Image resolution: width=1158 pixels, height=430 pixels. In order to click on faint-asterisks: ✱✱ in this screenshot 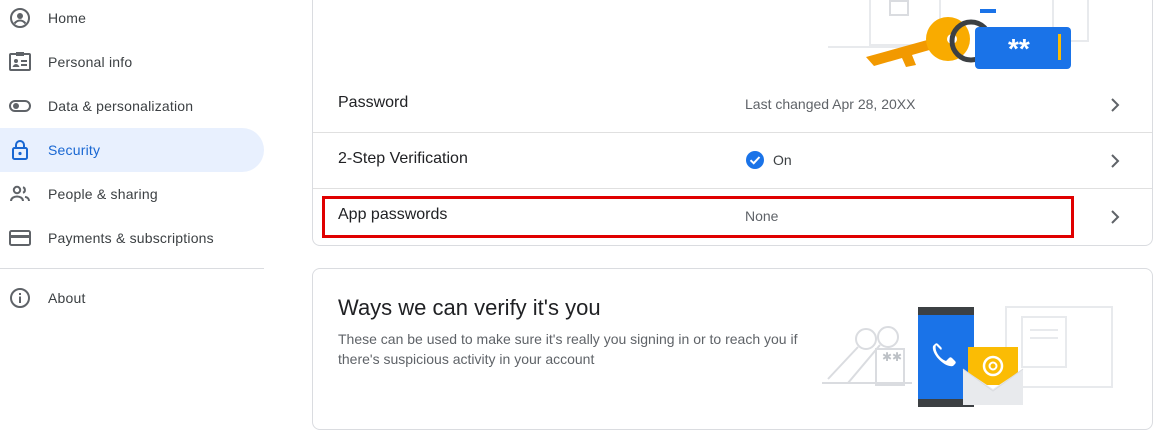, I will do `click(892, 357)`.